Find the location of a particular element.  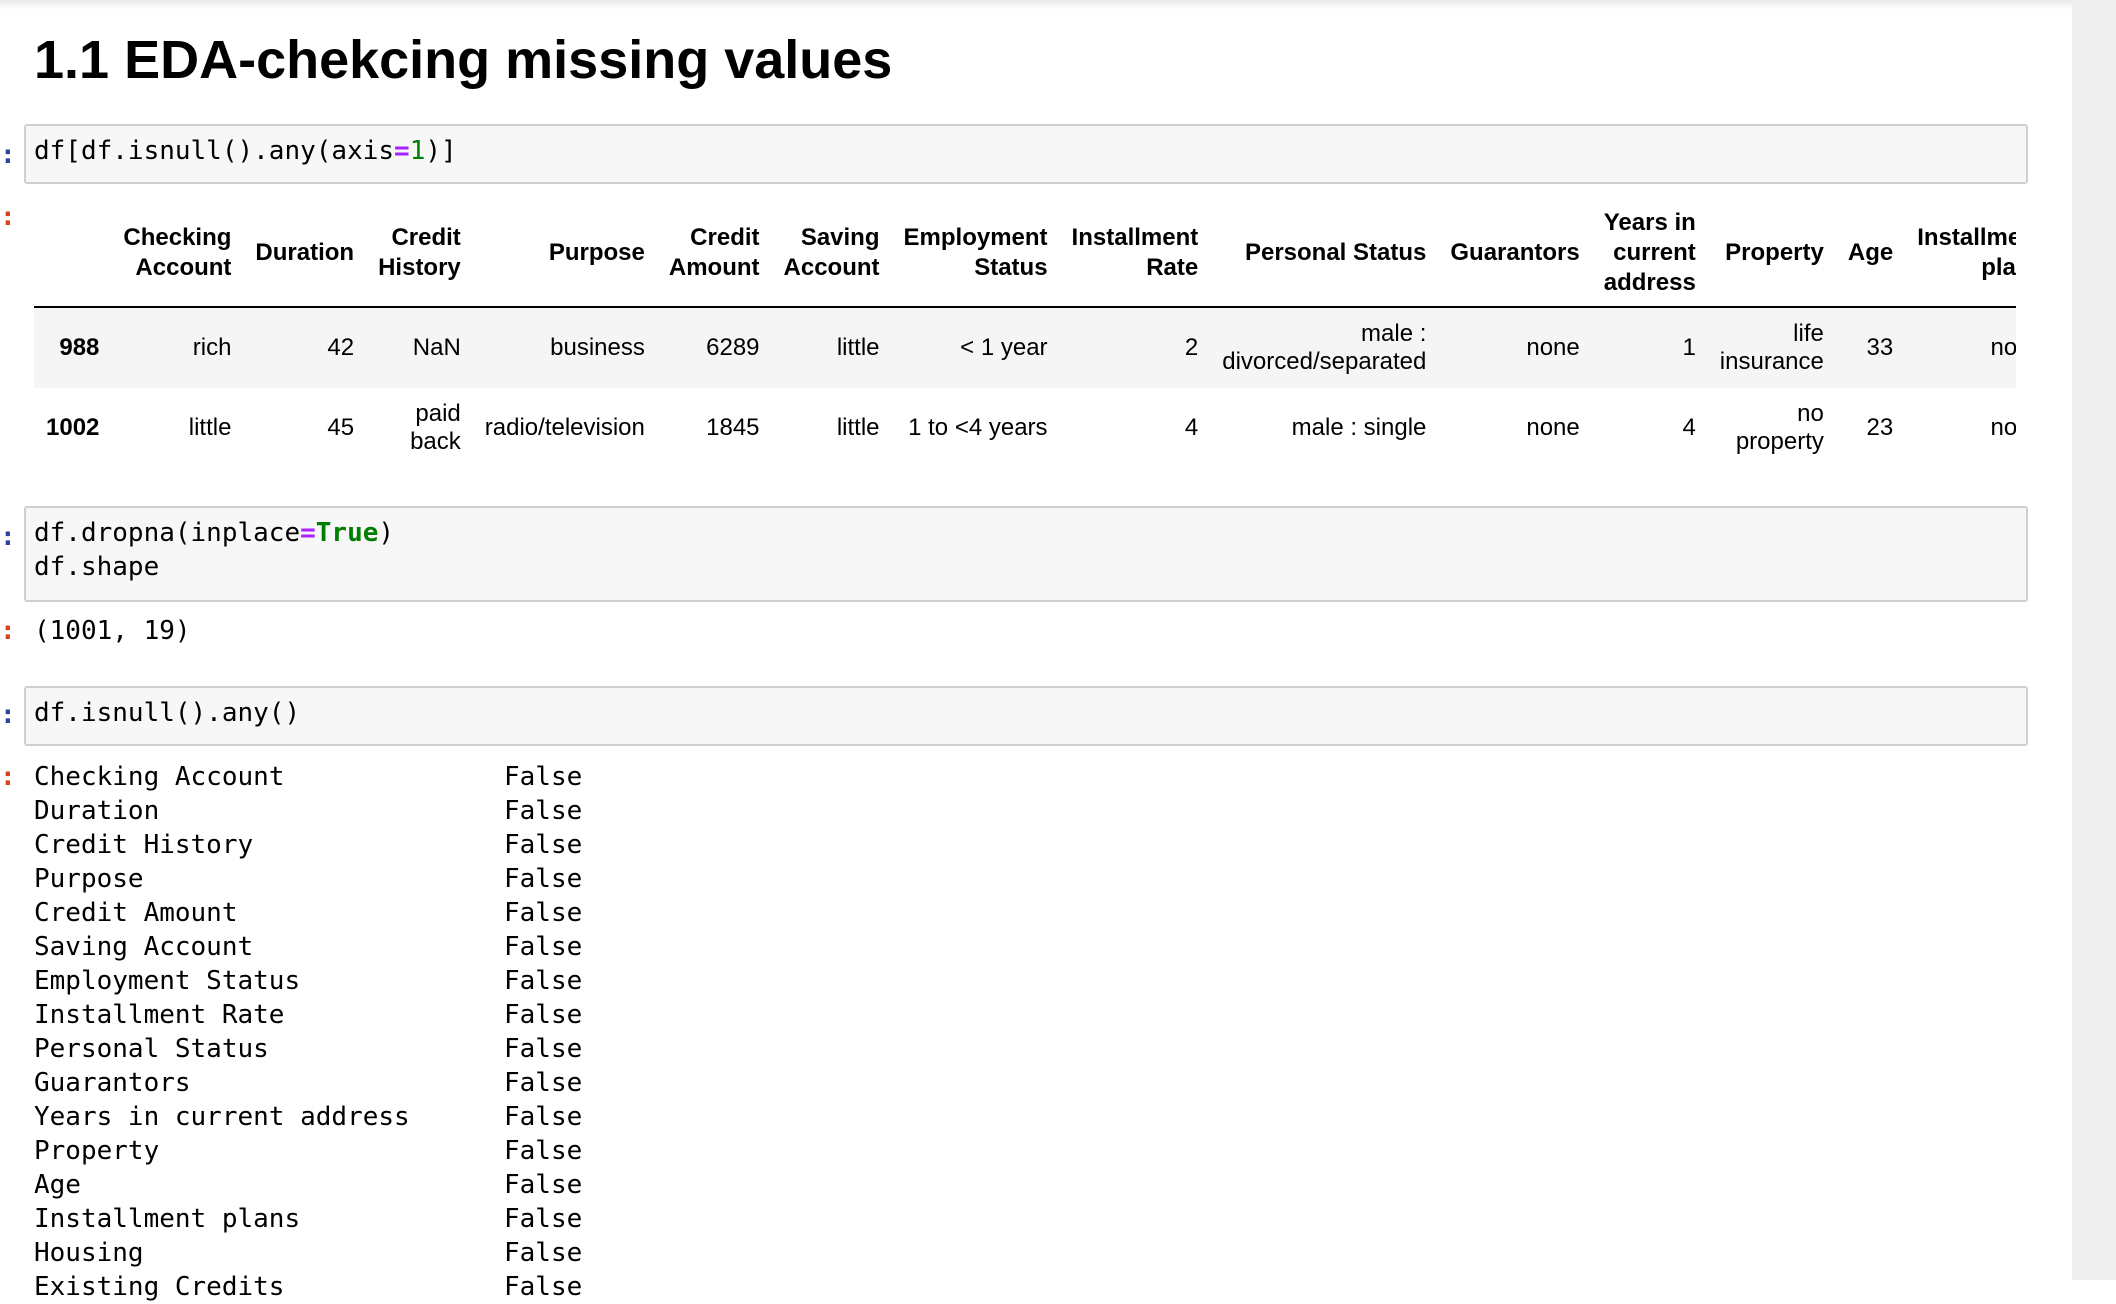

table-cell: male : divorced/separated is located at coordinates (1324, 347).